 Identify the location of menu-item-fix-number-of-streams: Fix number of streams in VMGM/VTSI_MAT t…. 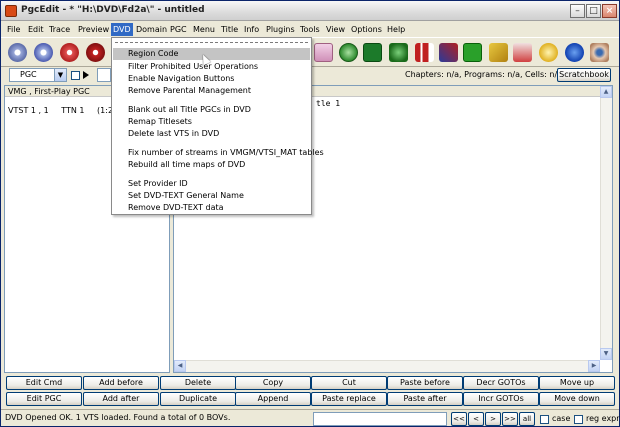
(218, 153).